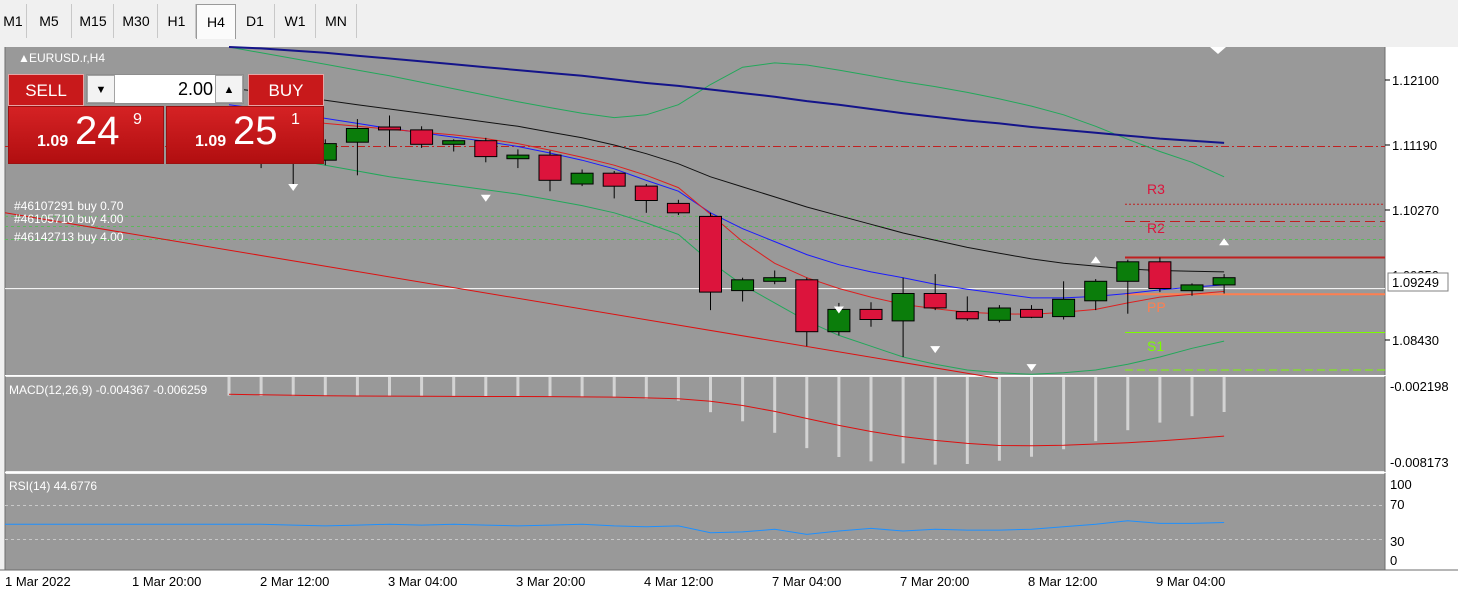  What do you see at coordinates (1401, 484) in the screenshot?
I see `rsi-axis-label: 100` at bounding box center [1401, 484].